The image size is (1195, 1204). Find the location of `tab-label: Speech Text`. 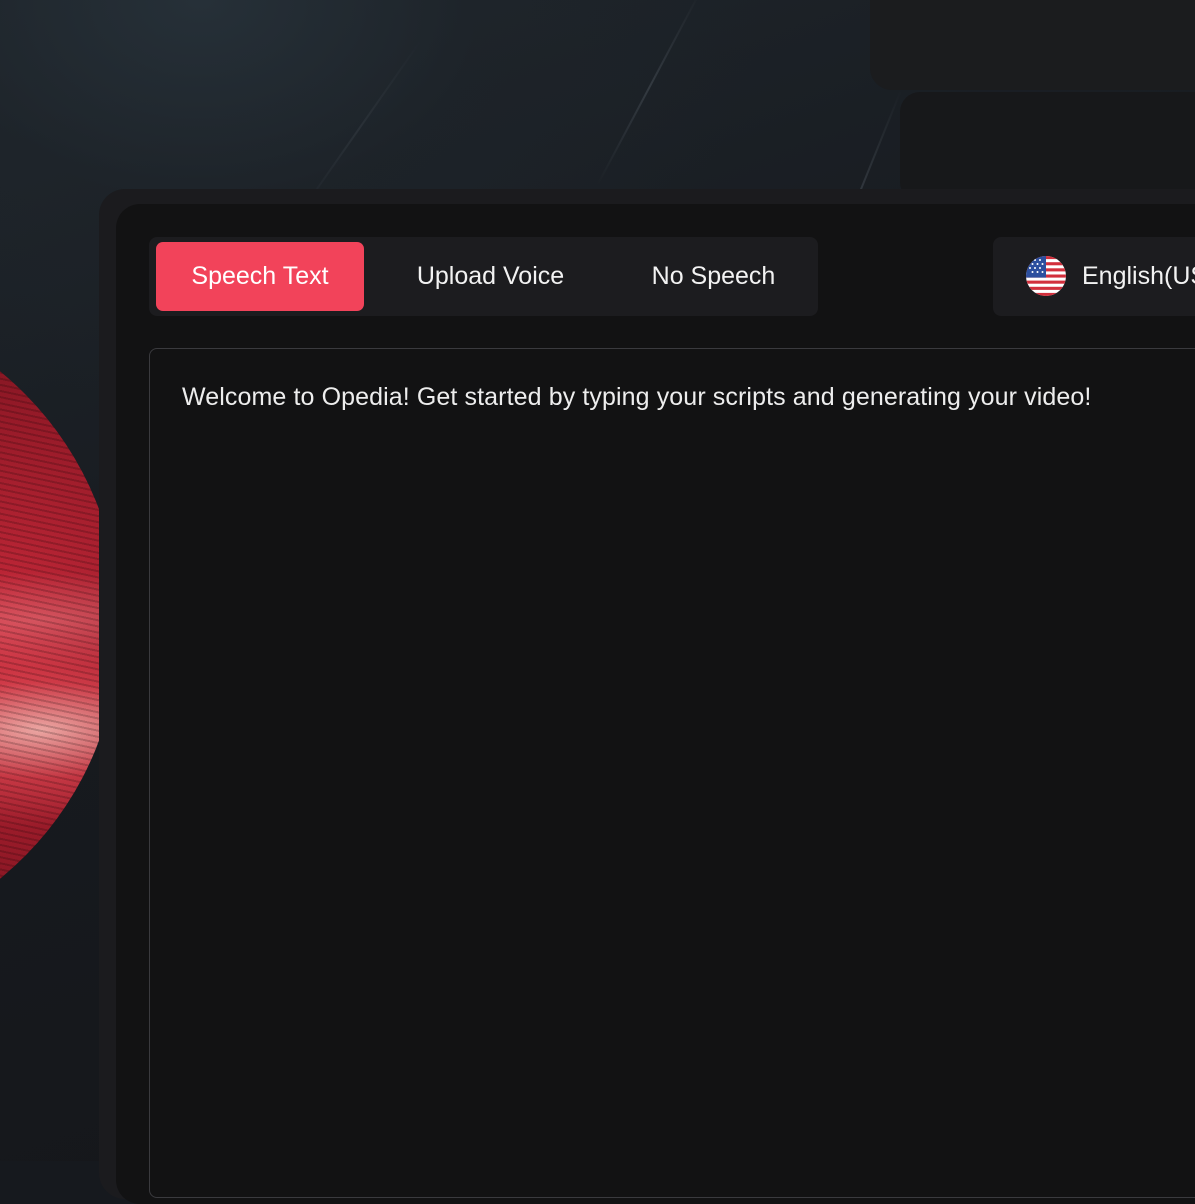

tab-label: Speech Text is located at coordinates (260, 276).